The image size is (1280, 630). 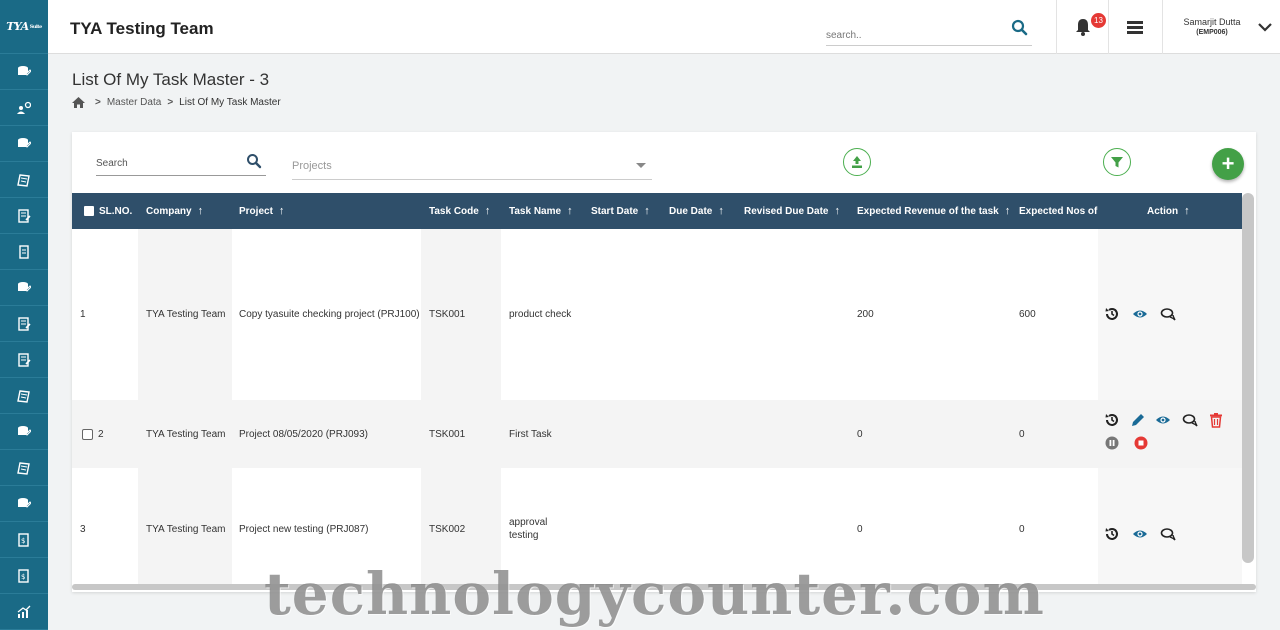 I want to click on filter-button, so click(x=1117, y=162).